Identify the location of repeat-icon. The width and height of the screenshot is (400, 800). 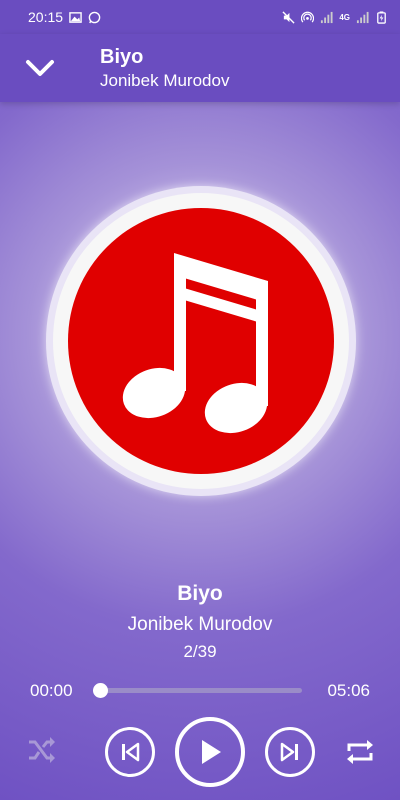
(360, 752).